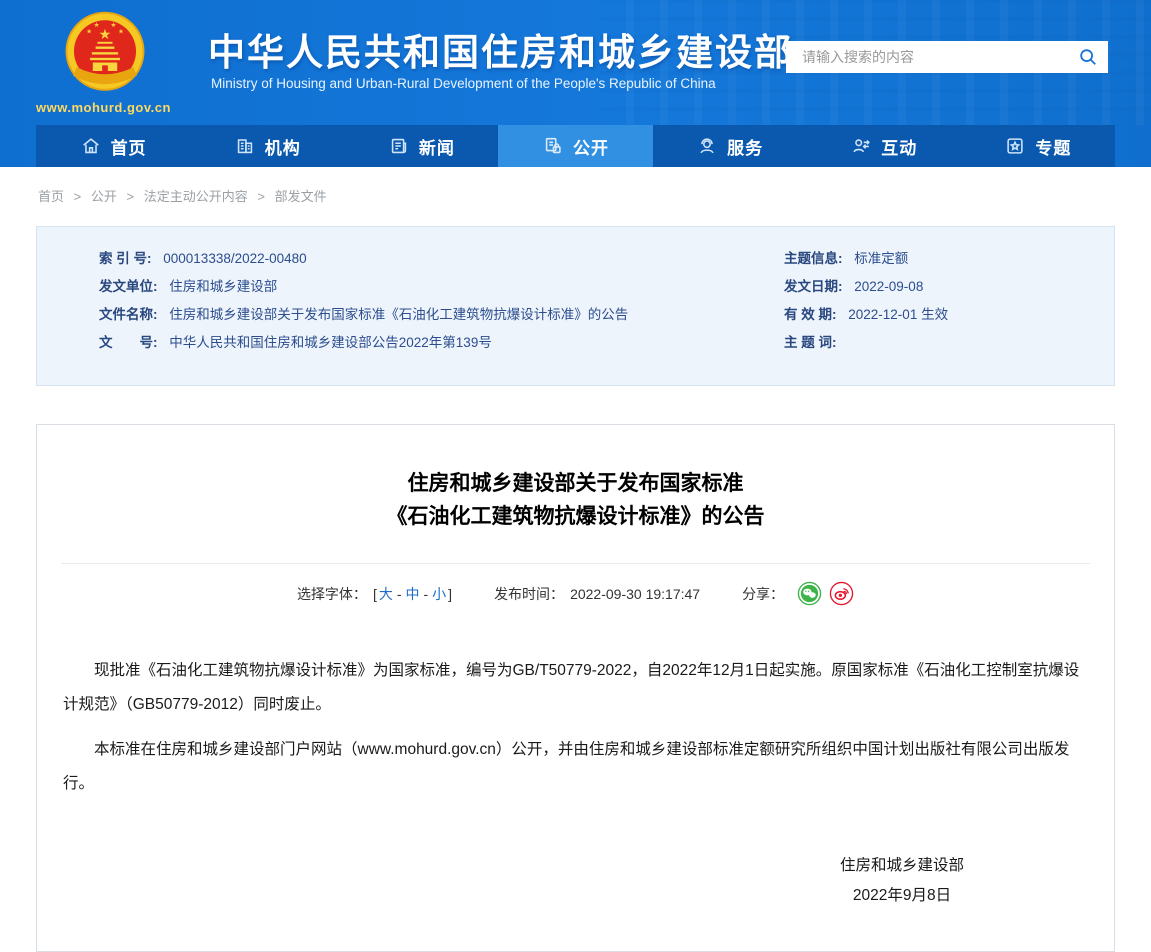 The height and width of the screenshot is (952, 1151). I want to click on news-icon, so click(399, 146).